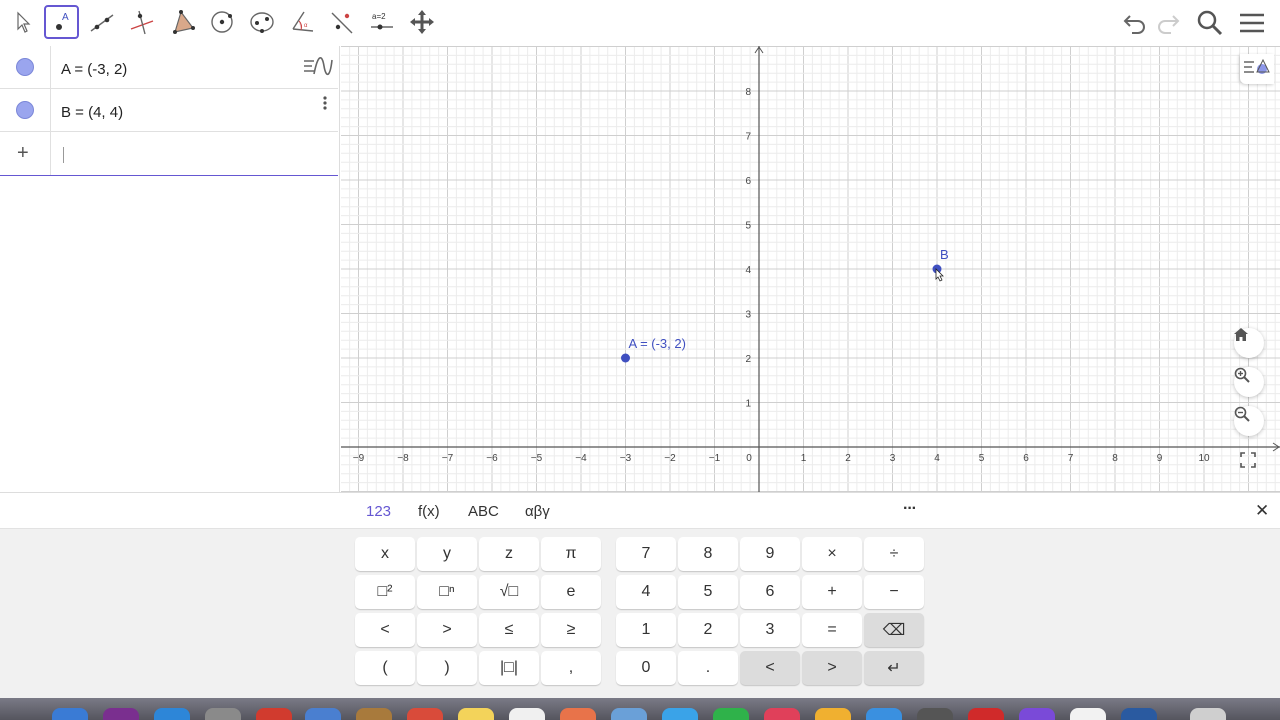  Describe the element at coordinates (61, 22) in the screenshot. I see `point-tool: A` at that location.